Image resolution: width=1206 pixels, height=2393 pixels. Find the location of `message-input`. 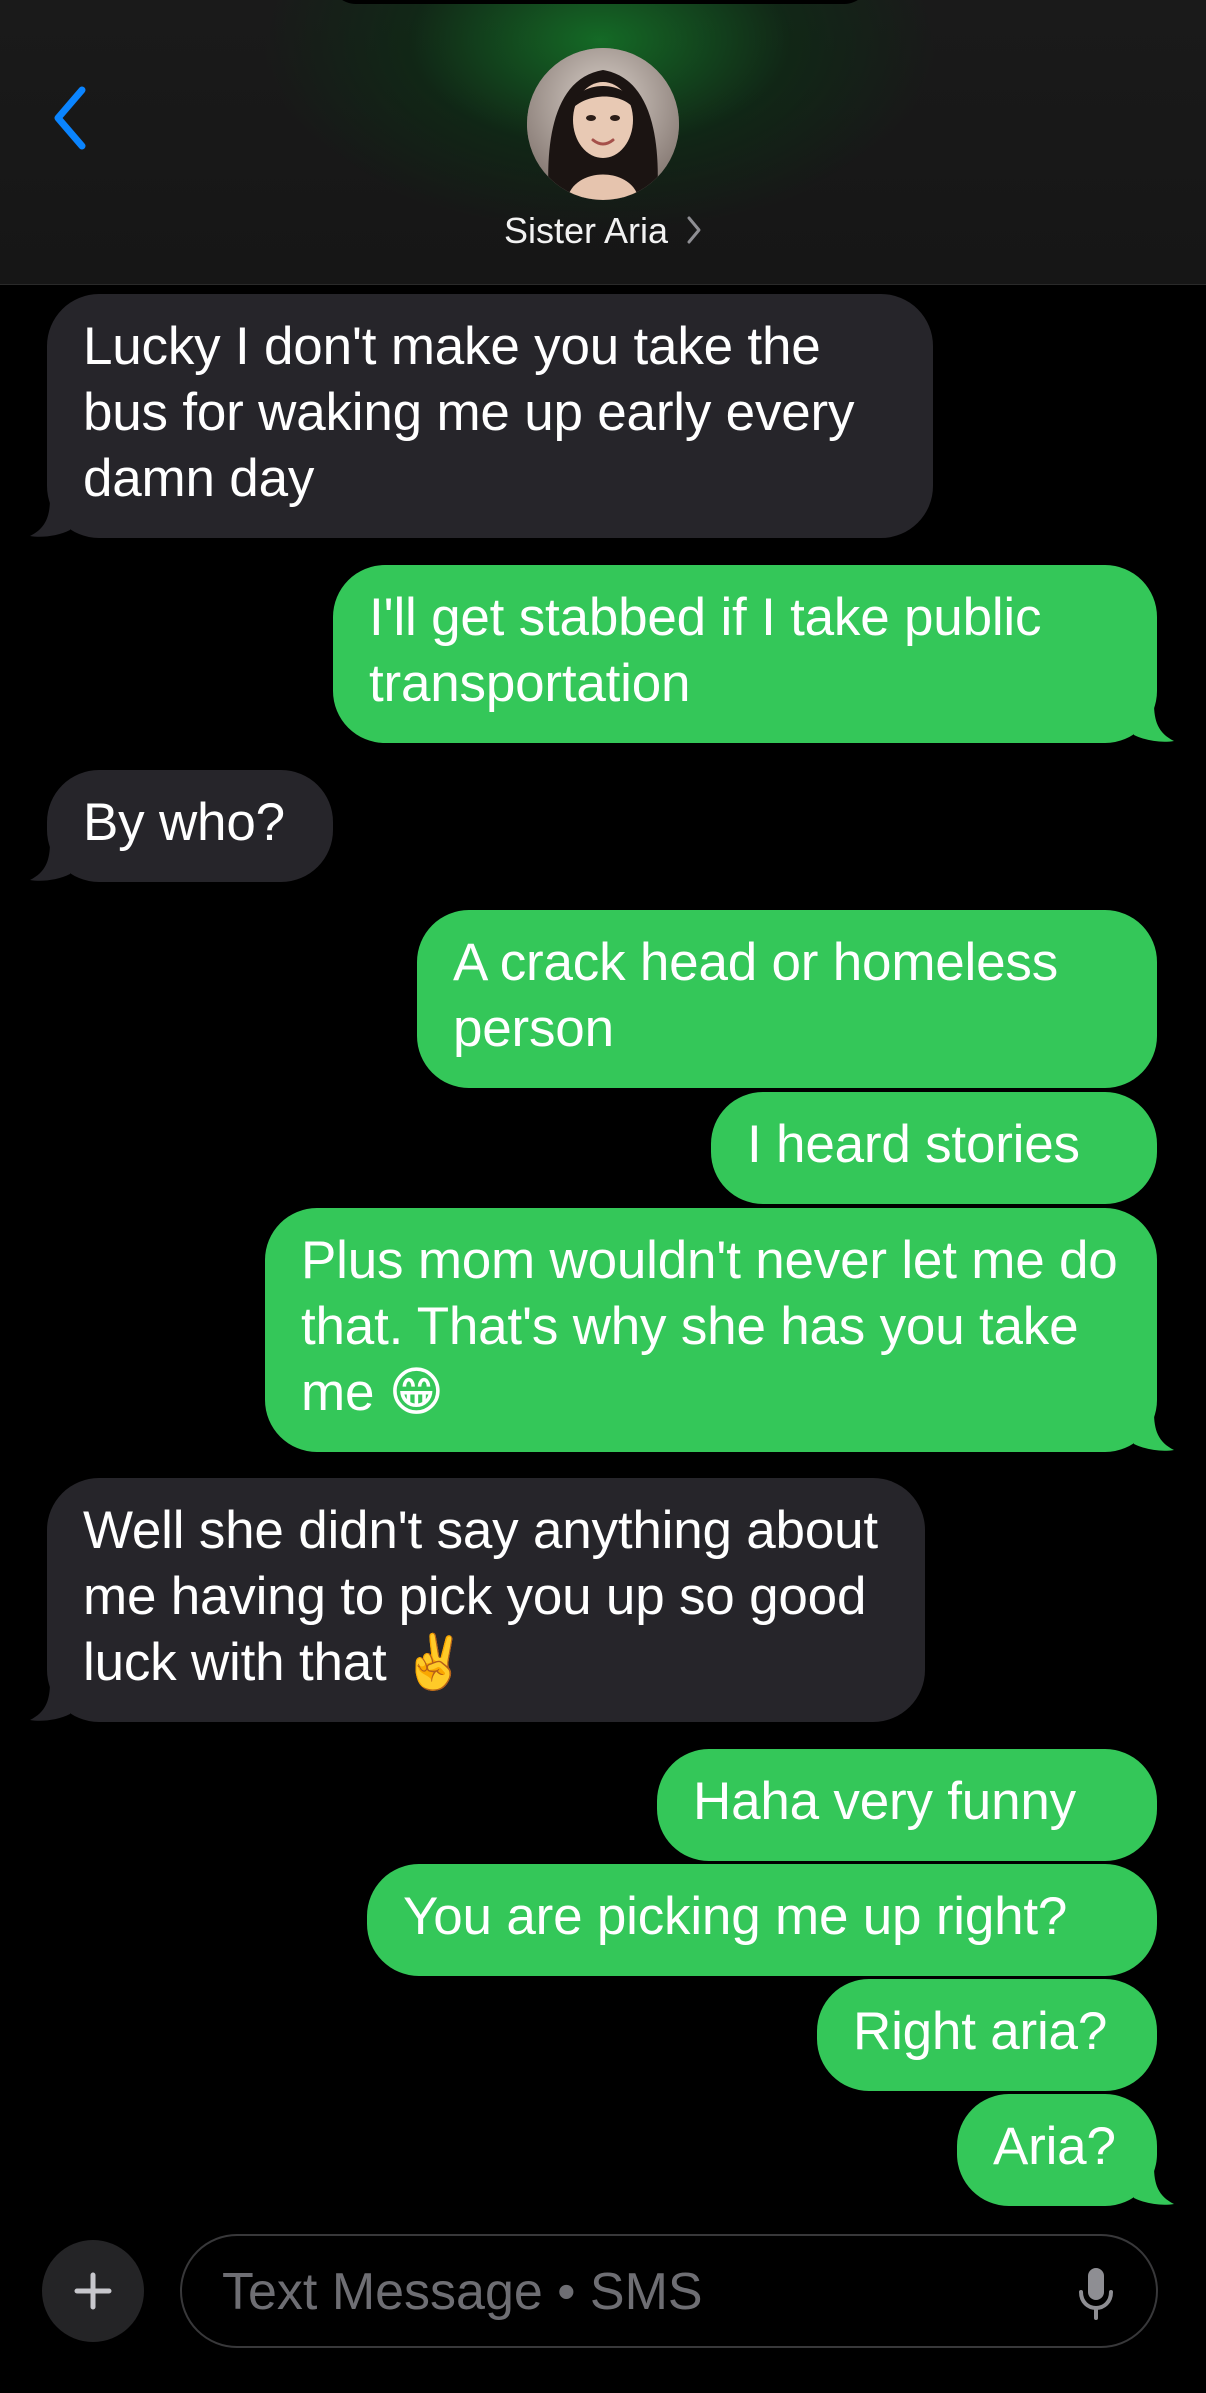

message-input is located at coordinates (632, 2292).